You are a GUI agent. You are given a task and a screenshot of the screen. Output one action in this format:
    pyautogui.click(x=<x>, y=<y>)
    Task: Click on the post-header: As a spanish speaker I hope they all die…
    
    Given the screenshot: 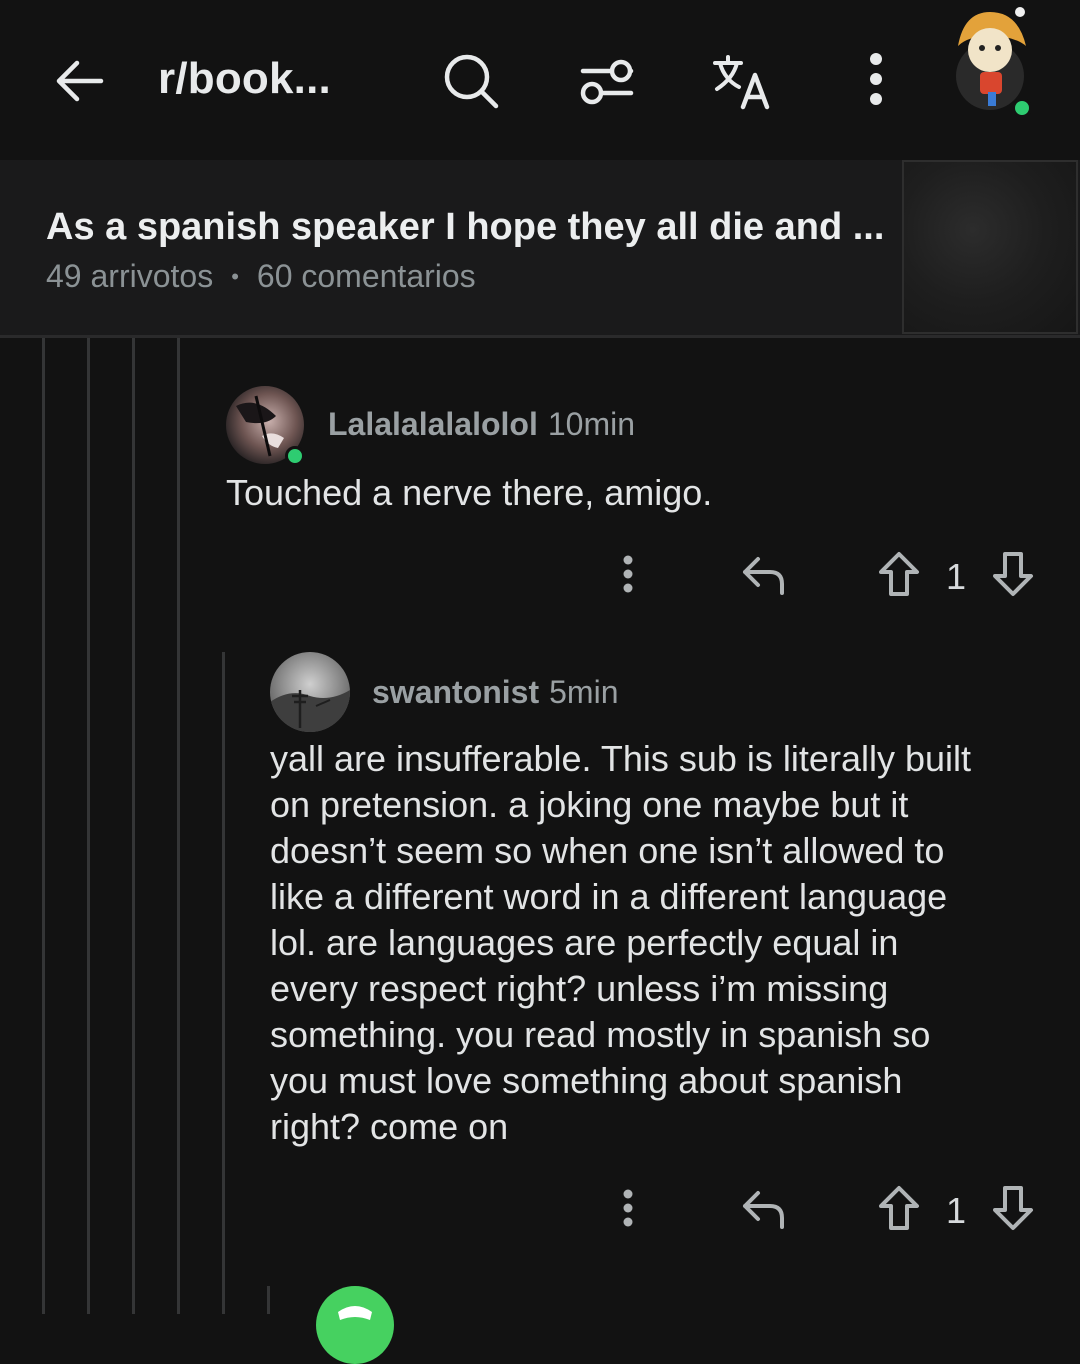 What is the action you would take?
    pyautogui.click(x=540, y=249)
    